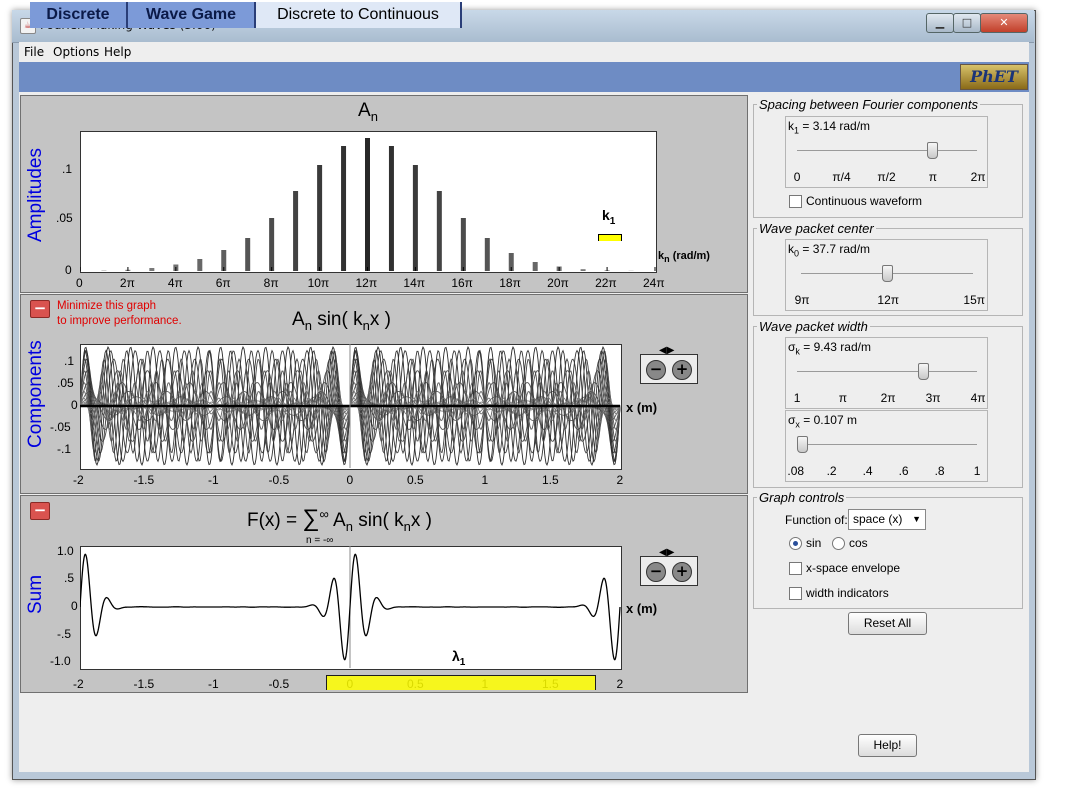  Describe the element at coordinates (933, 398) in the screenshot. I see `slider-tick: 3π` at that location.